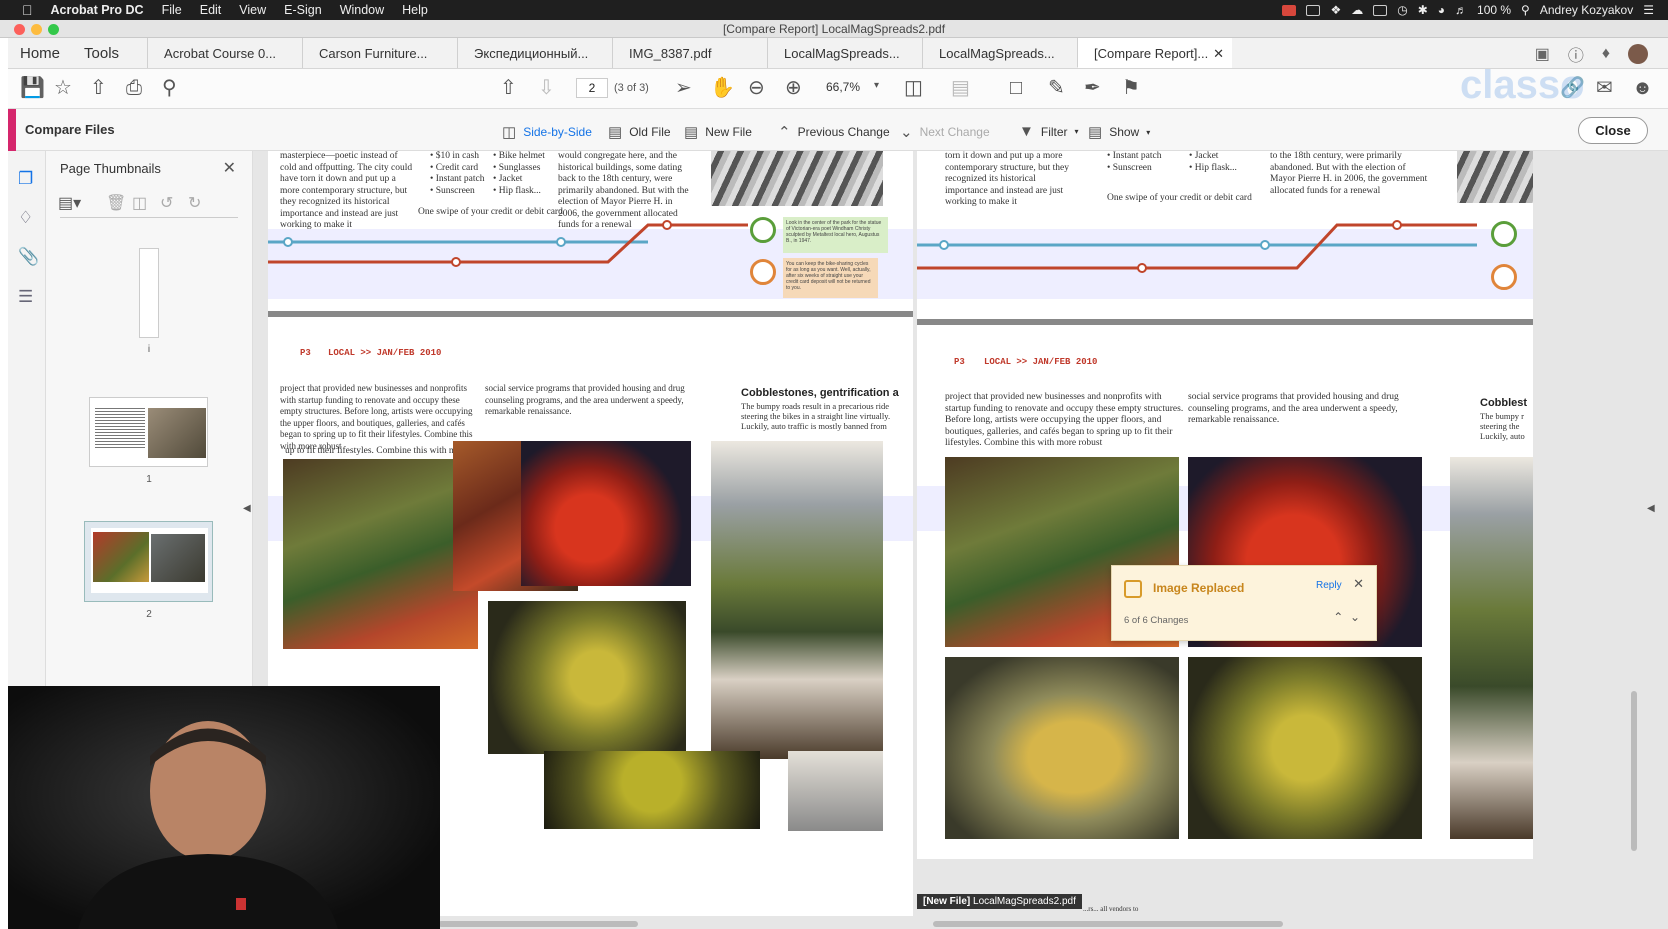  I want to click on rotate-left-icon: ↺, so click(166, 203).